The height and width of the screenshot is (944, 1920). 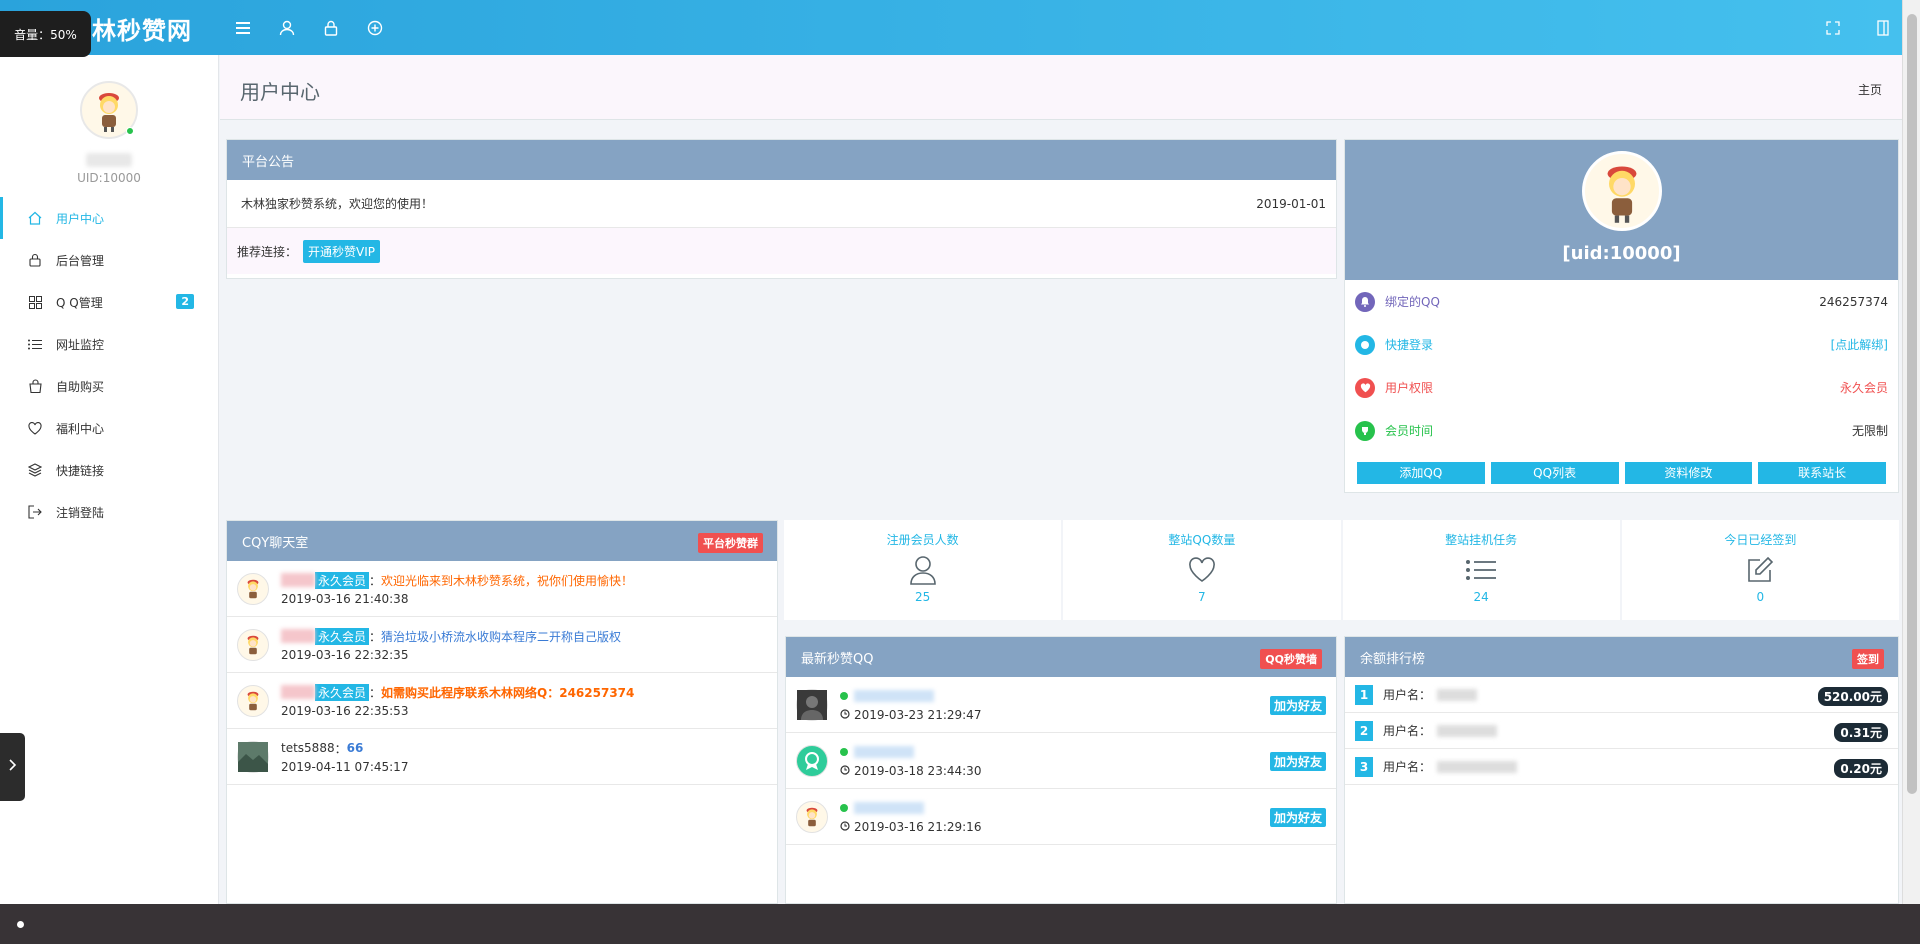 What do you see at coordinates (109, 428) in the screenshot?
I see `sidebar-item-welfare: 福利中心` at bounding box center [109, 428].